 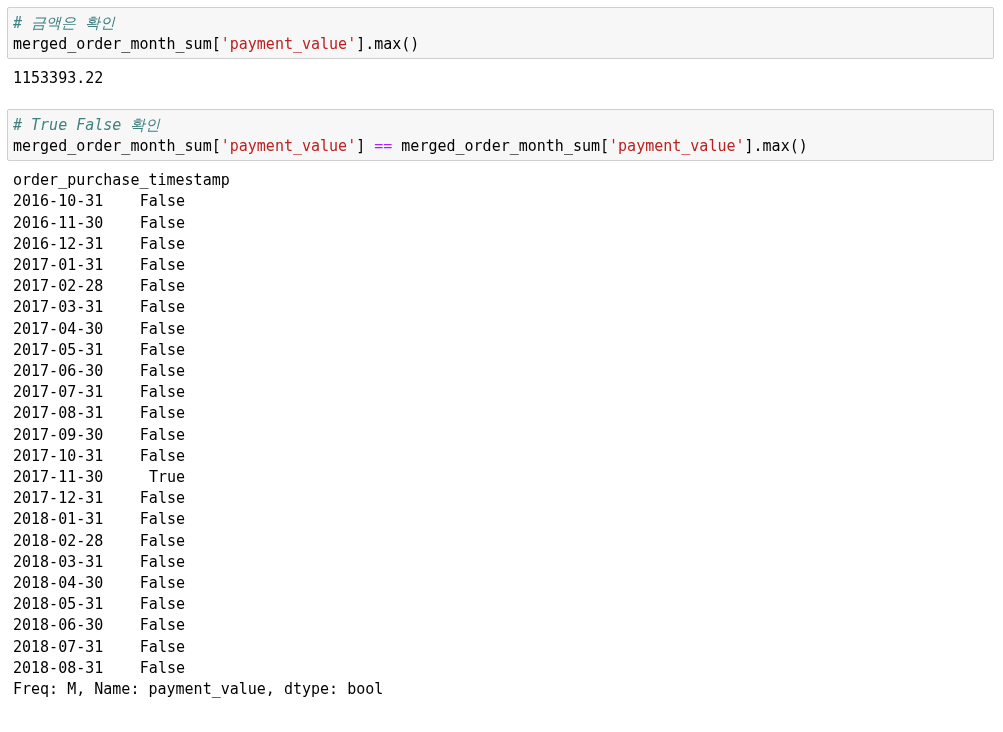 I want to click on index-label: 2017-04-30, so click(x=58, y=329).